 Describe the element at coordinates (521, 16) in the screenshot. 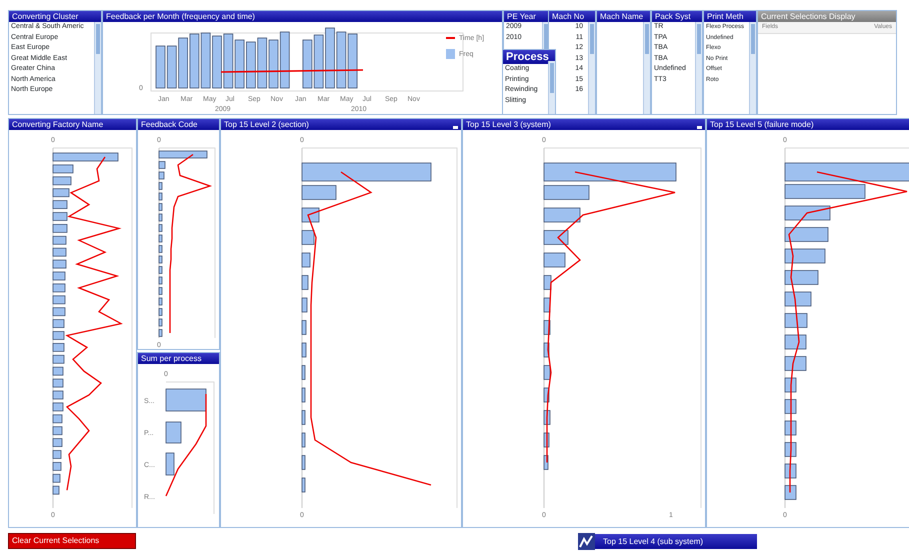

I see `panel-title: PE Year` at that location.